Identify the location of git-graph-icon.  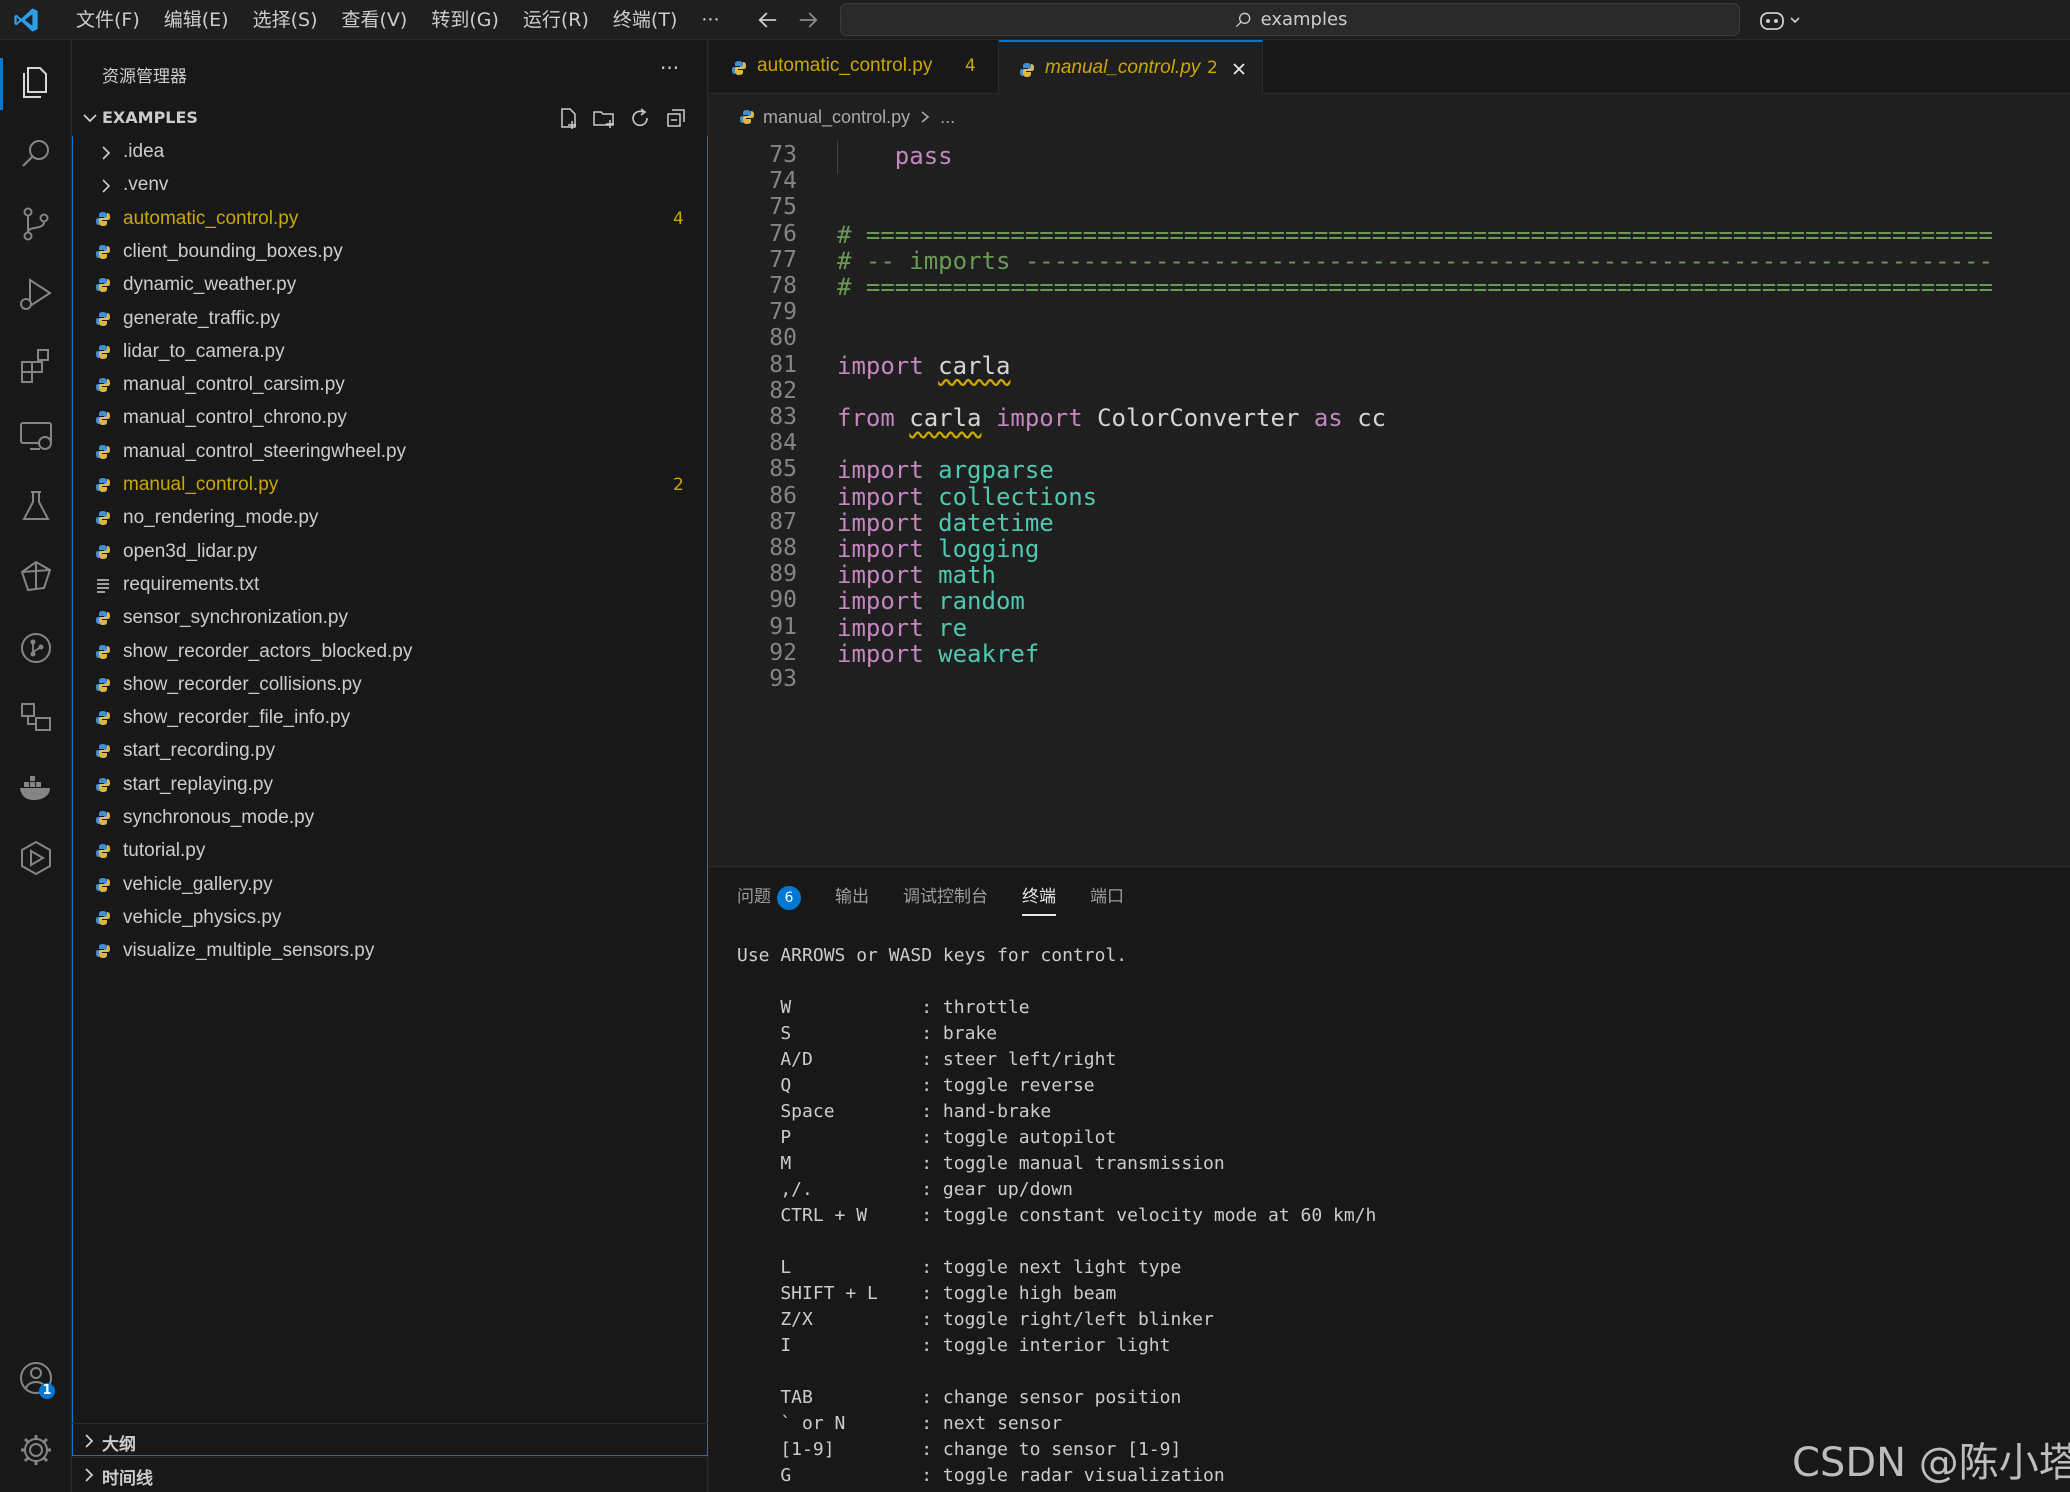
(36, 648).